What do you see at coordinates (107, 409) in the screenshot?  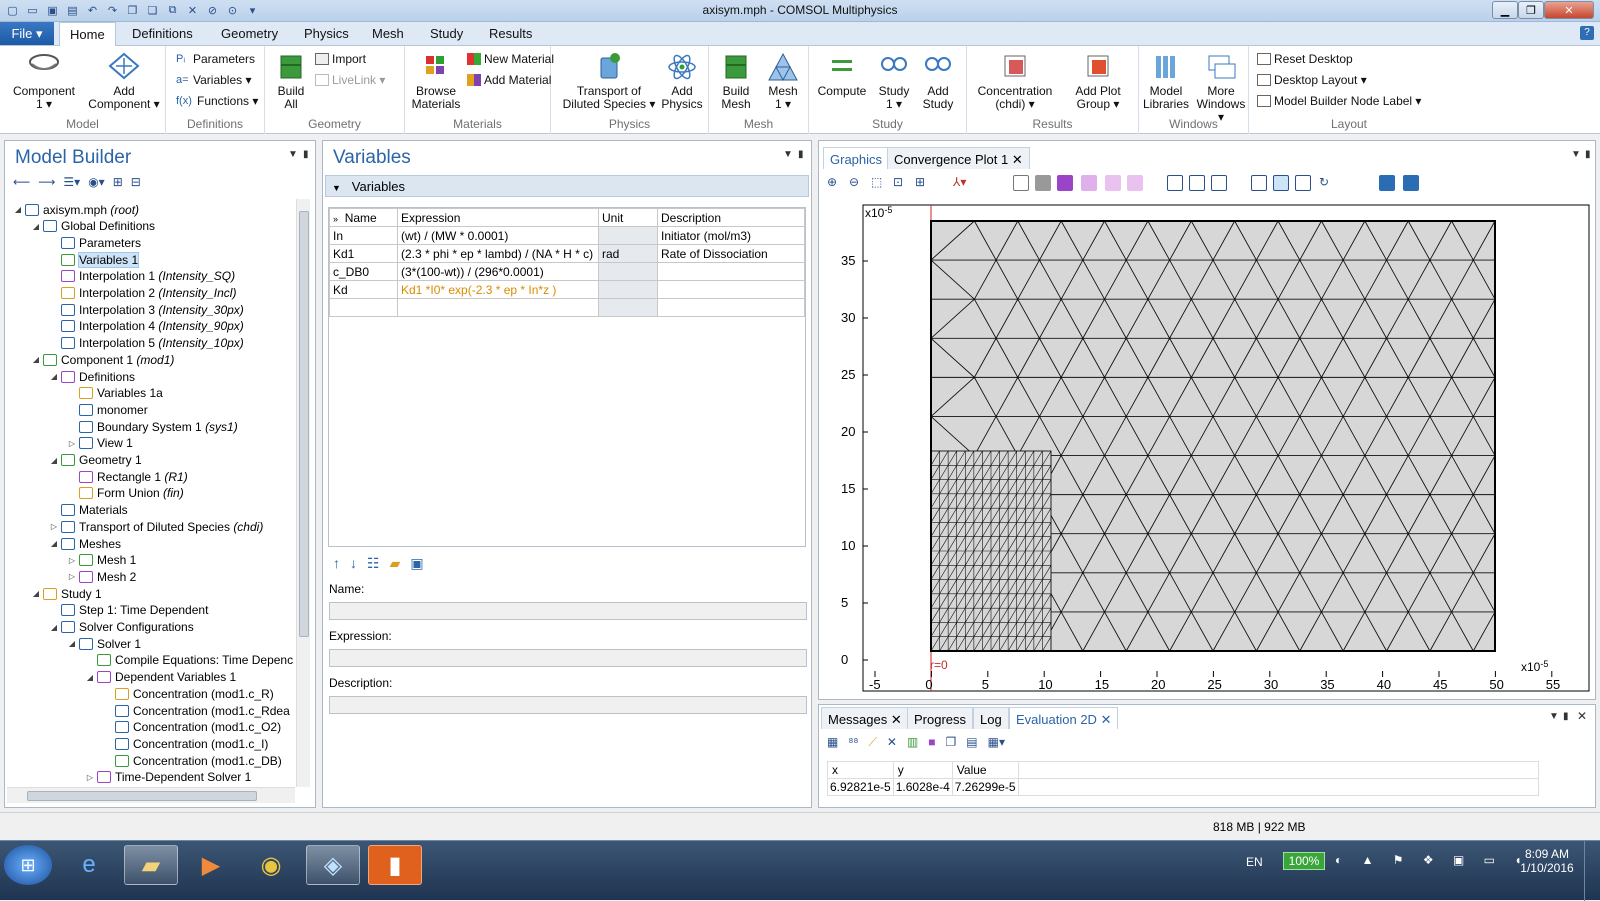 I see `tree-node: monomer` at bounding box center [107, 409].